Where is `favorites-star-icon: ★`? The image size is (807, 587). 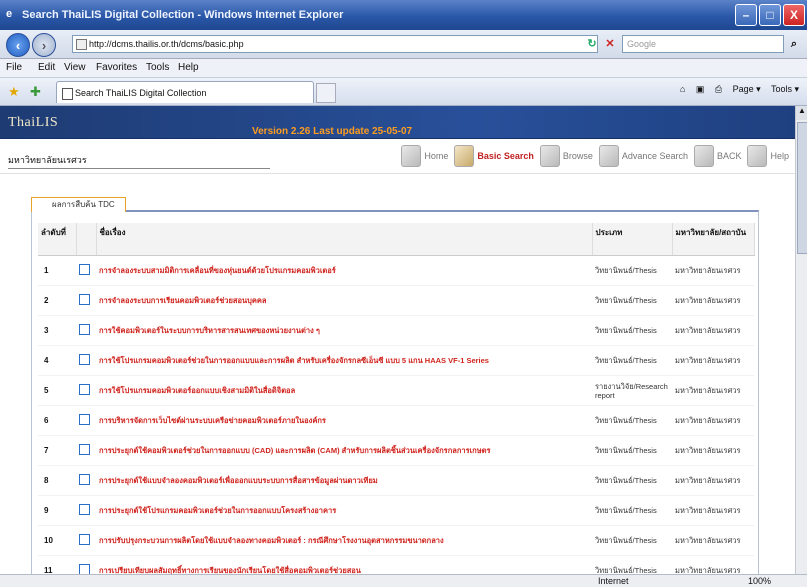
favorites-star-icon: ★ is located at coordinates (14, 92).